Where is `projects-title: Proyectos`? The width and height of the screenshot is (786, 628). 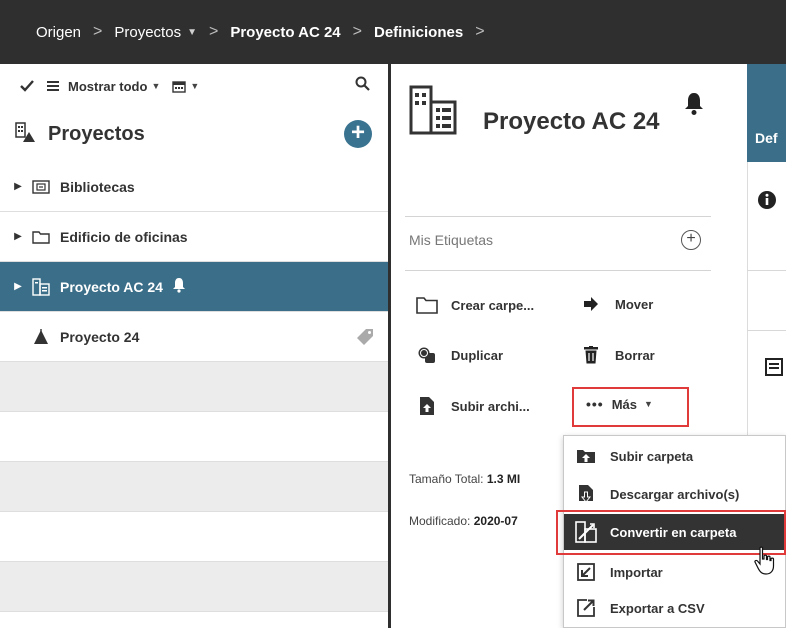
projects-title: Proyectos is located at coordinates (96, 133).